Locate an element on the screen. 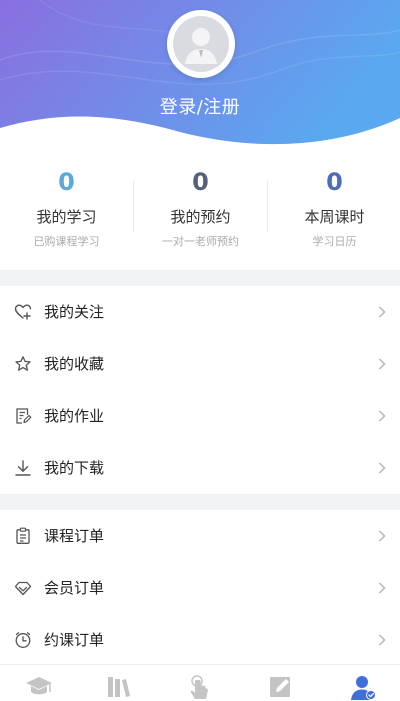  menu-item-favorites: 我的收藏 is located at coordinates (200, 364).